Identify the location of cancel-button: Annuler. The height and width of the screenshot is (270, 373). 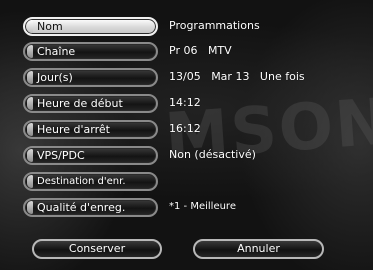
(258, 249).